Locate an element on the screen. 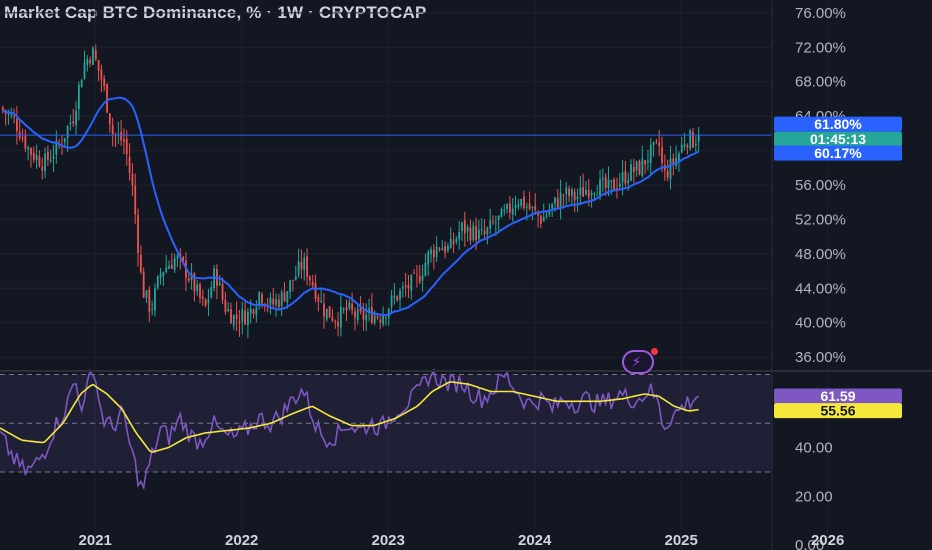 The height and width of the screenshot is (550, 932). price-tick-label: 52.00% is located at coordinates (820, 219).